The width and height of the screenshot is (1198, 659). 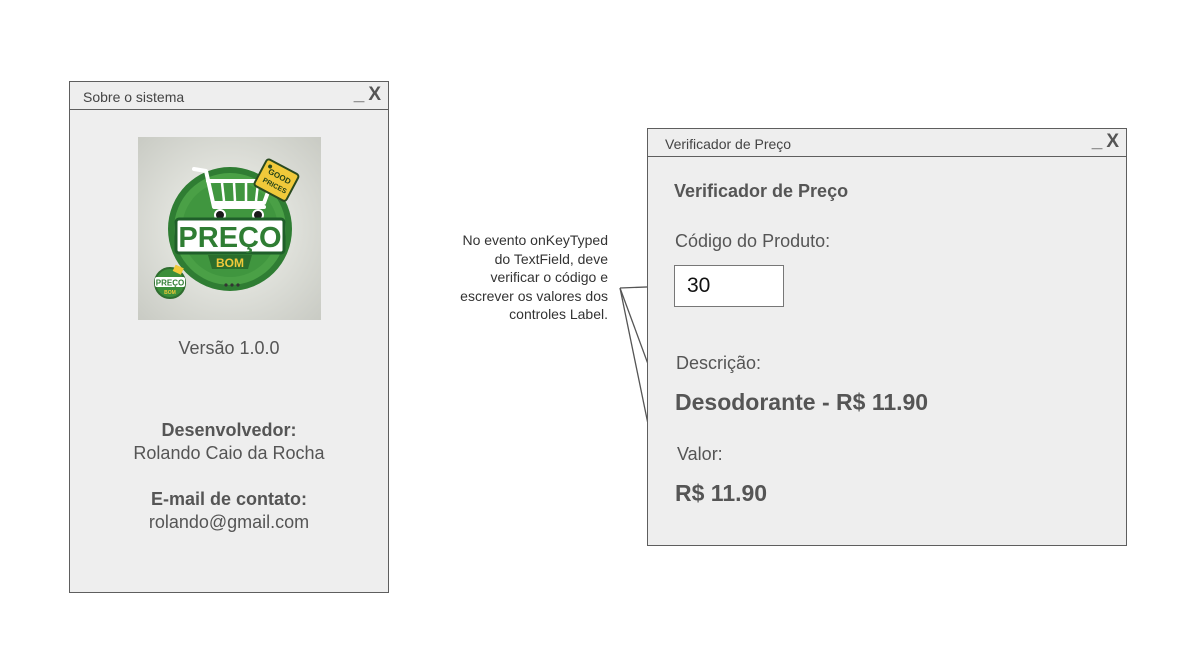 What do you see at coordinates (887, 143) in the screenshot?
I see `price-titlebar: Verificador de Preço _ X` at bounding box center [887, 143].